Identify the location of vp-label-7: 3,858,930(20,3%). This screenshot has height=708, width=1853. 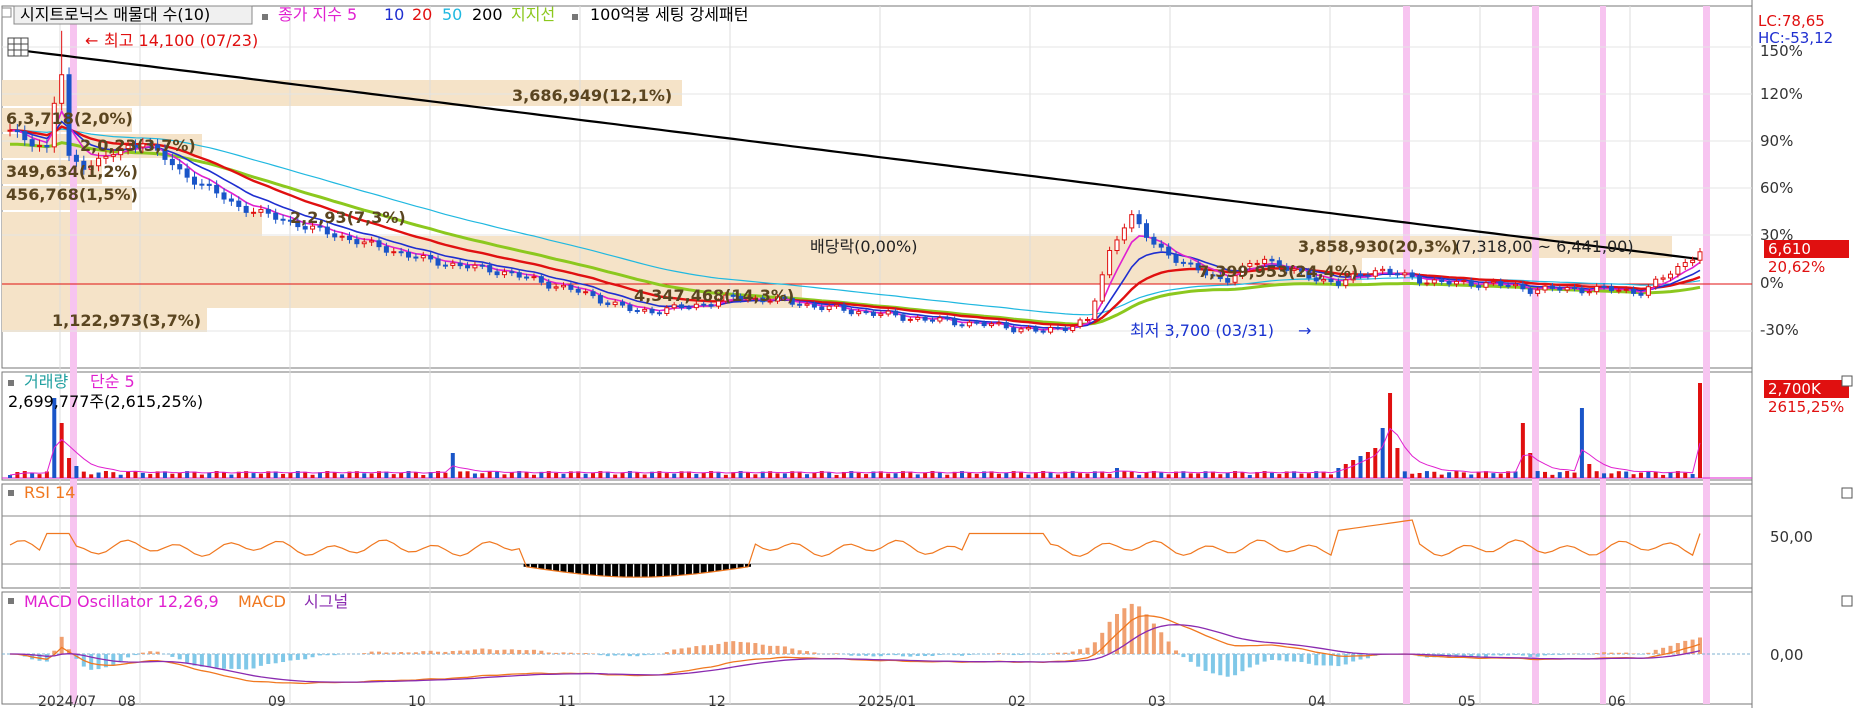
(1378, 246).